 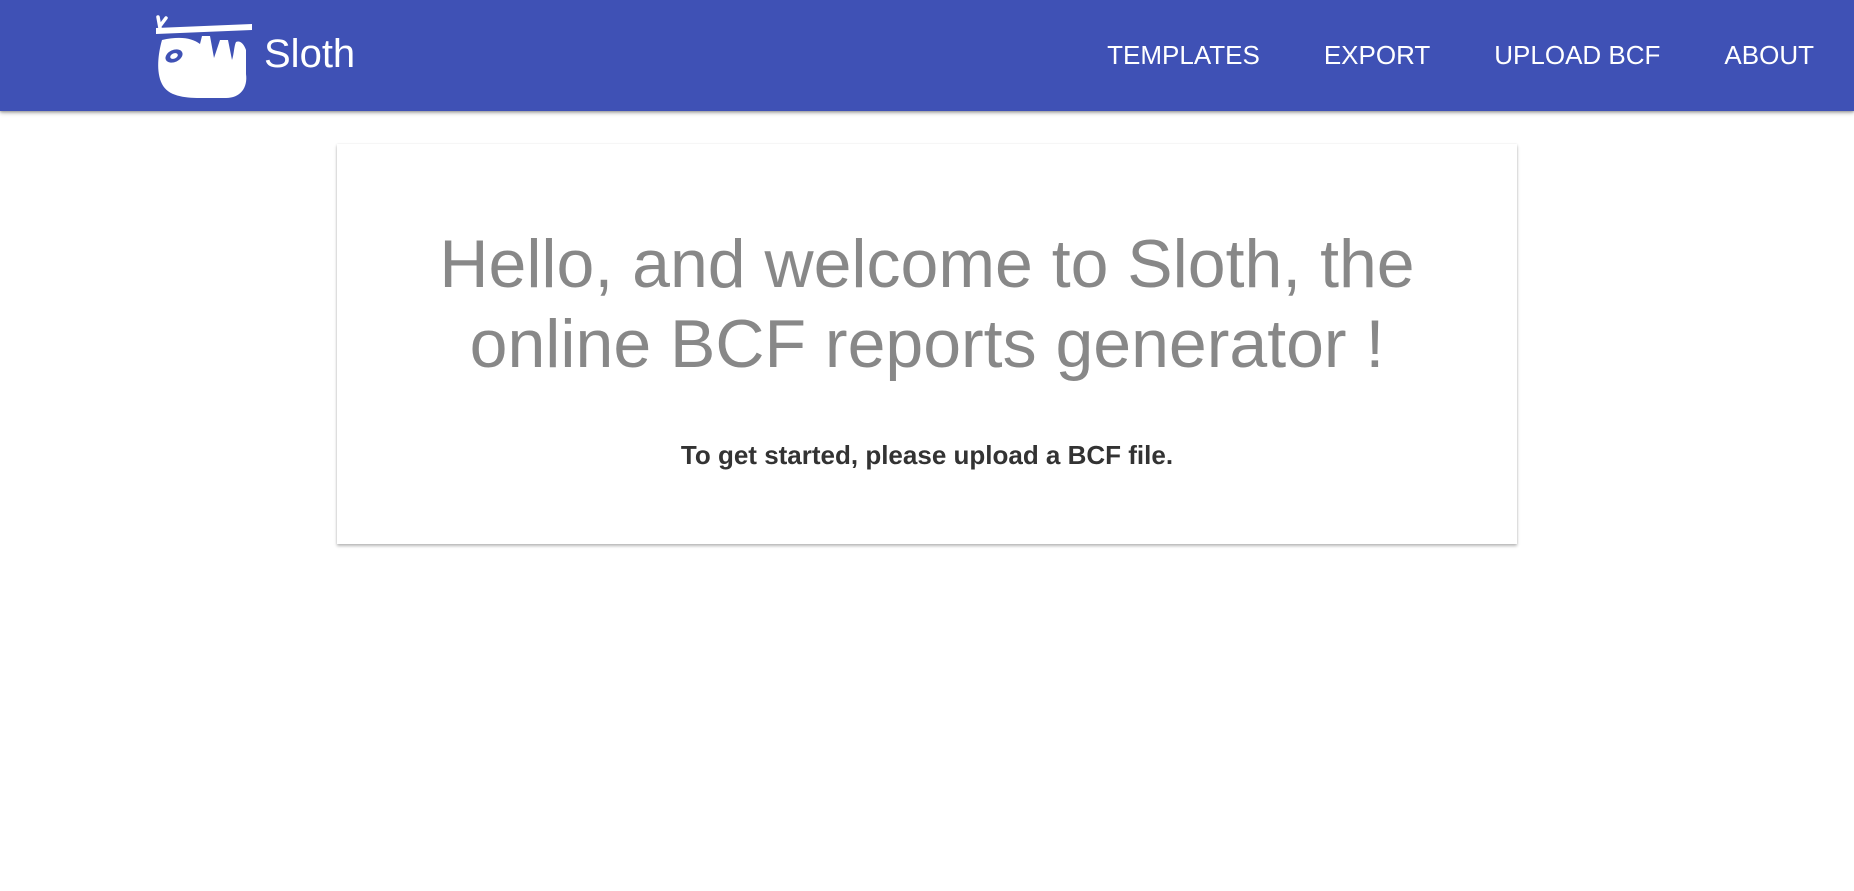 What do you see at coordinates (204, 56) in the screenshot?
I see `sloth-icon` at bounding box center [204, 56].